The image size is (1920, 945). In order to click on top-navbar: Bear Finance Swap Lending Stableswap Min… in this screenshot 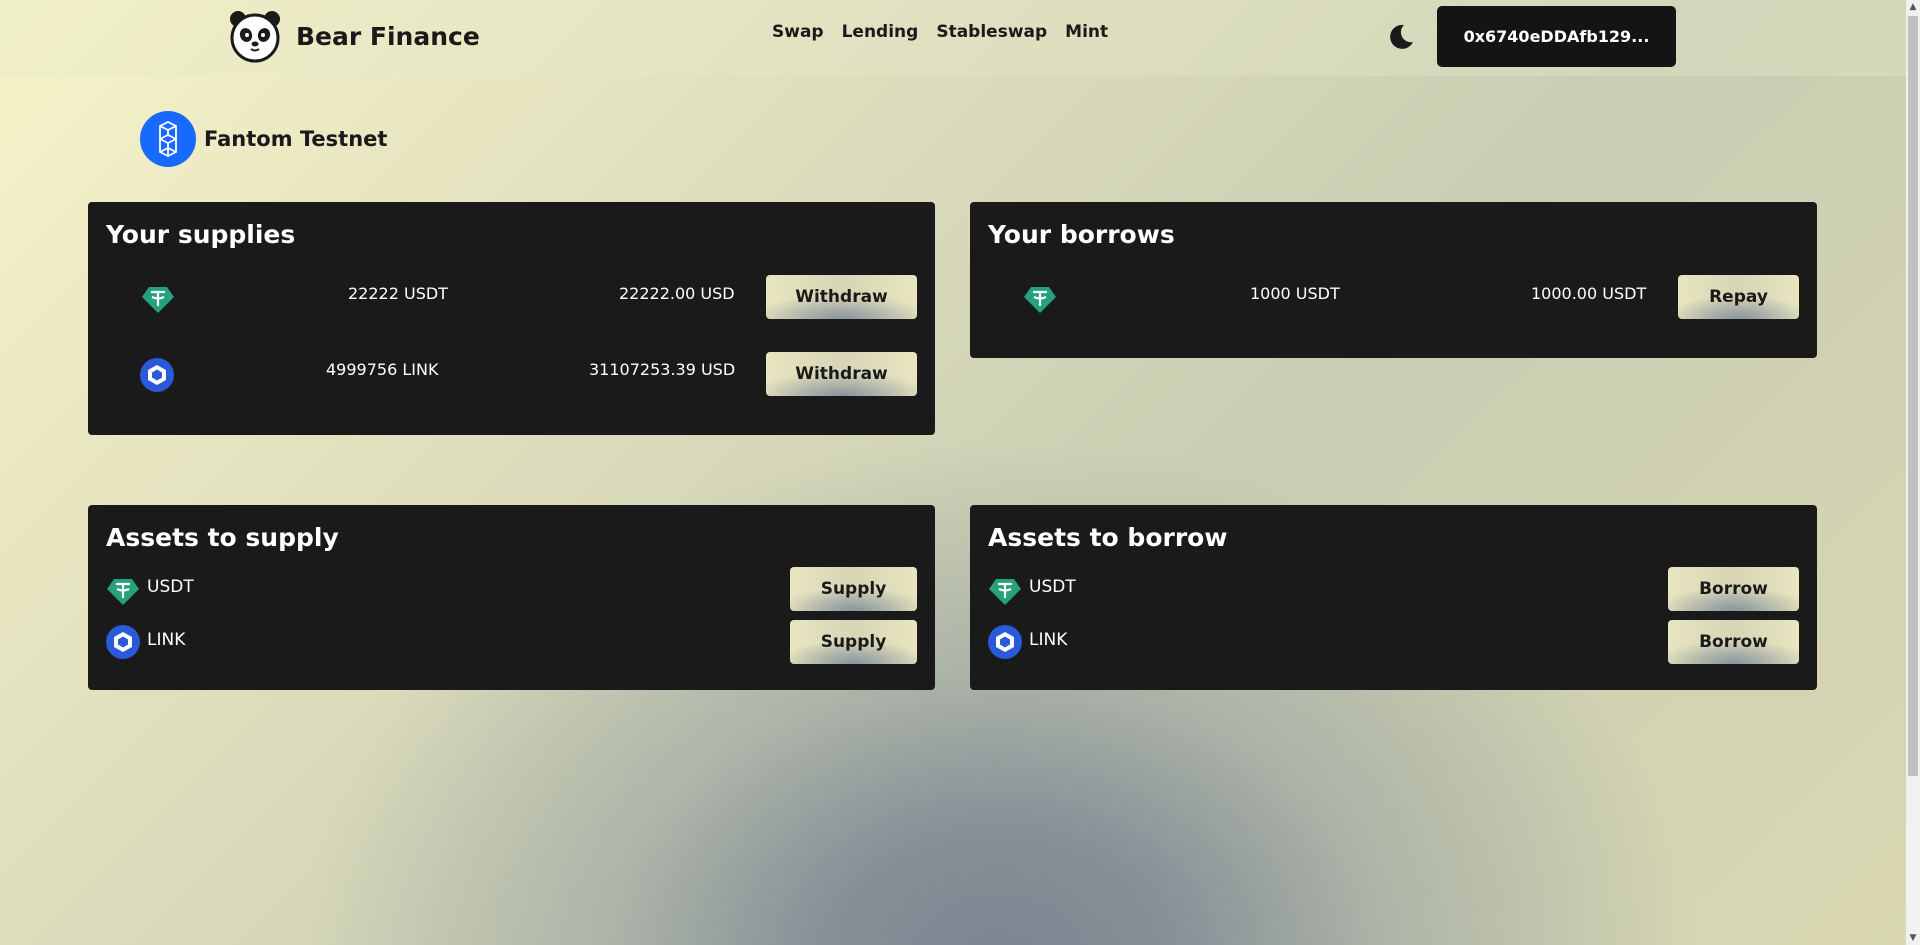, I will do `click(953, 38)`.